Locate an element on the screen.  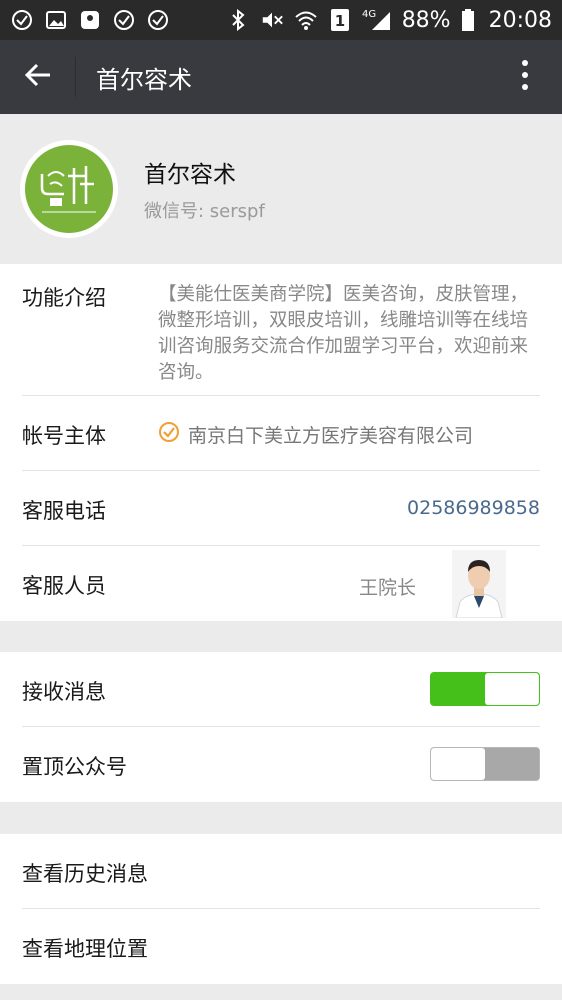
account-logo is located at coordinates (69, 189).